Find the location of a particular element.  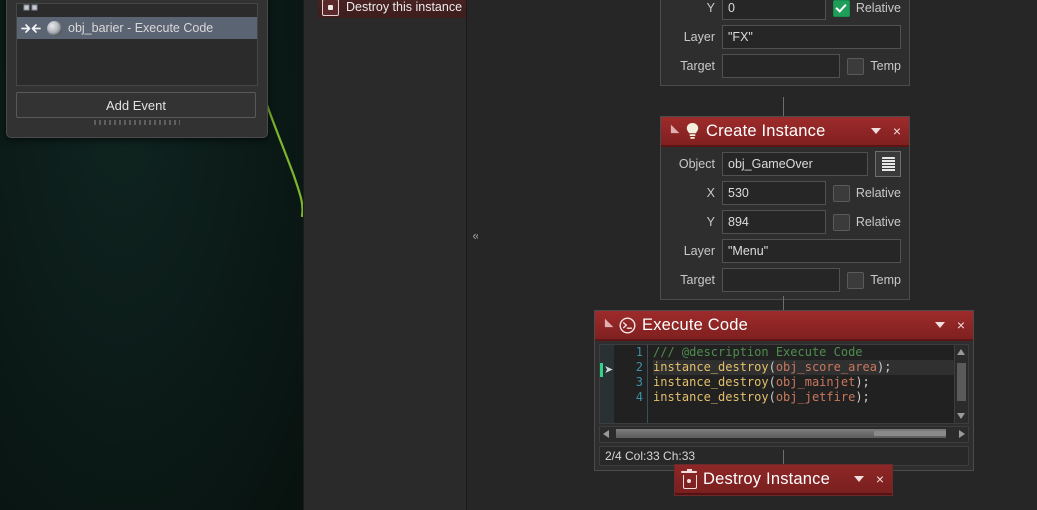

list-picker-button is located at coordinates (888, 164).